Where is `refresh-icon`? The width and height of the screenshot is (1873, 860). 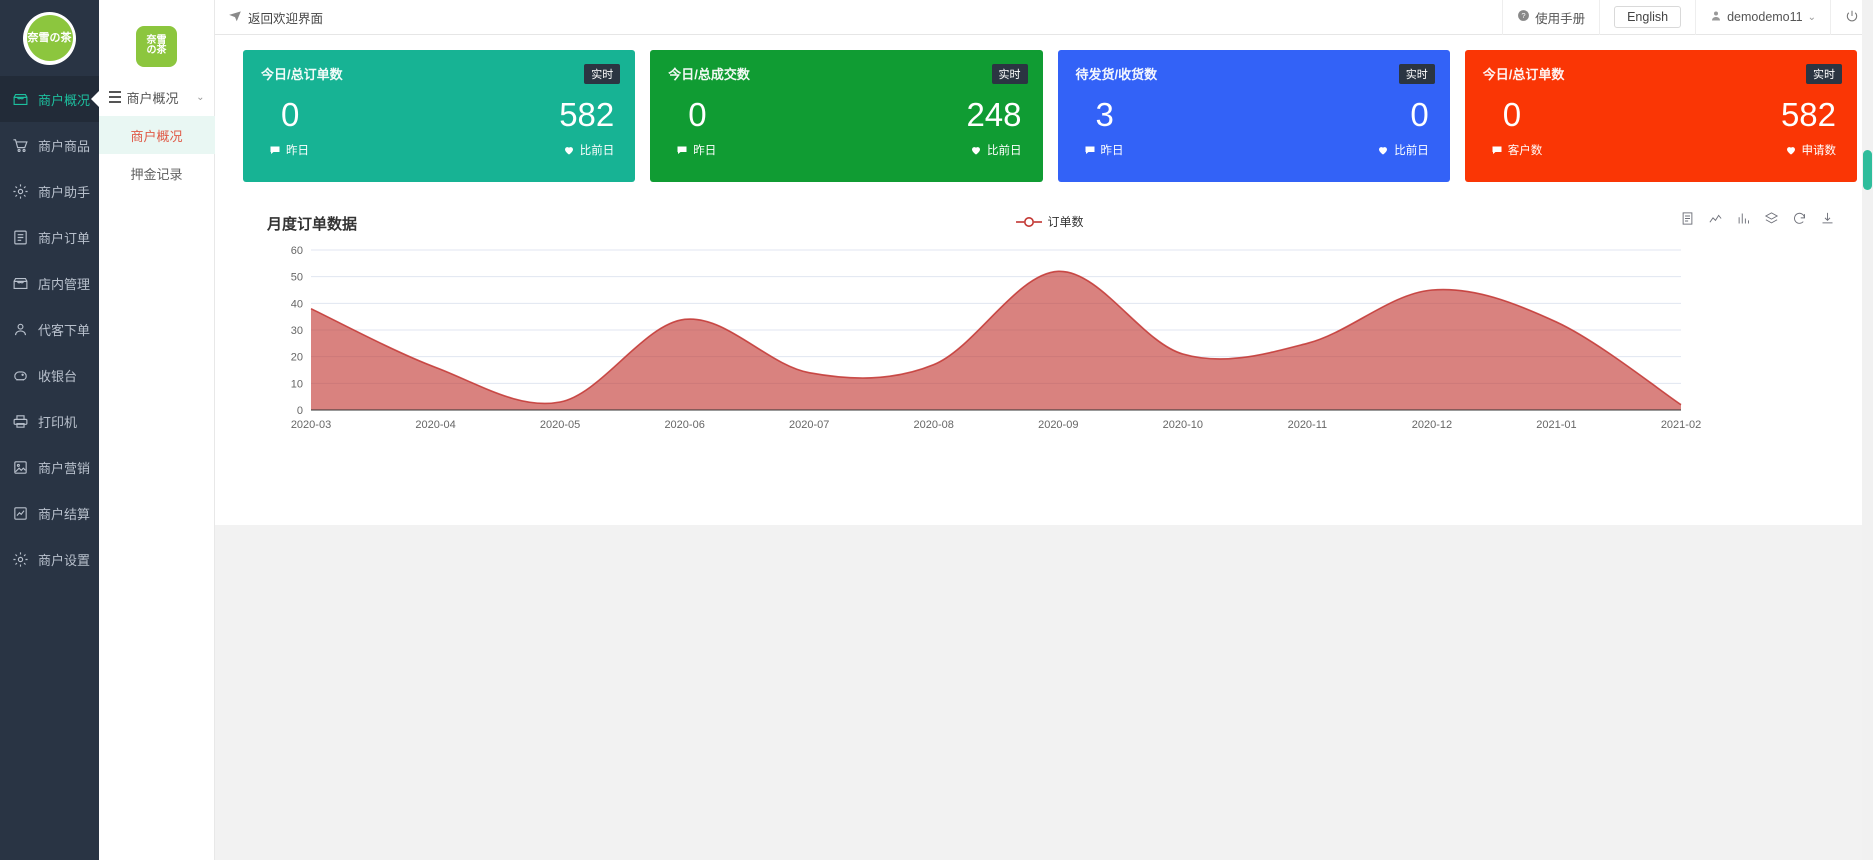 refresh-icon is located at coordinates (1799, 218).